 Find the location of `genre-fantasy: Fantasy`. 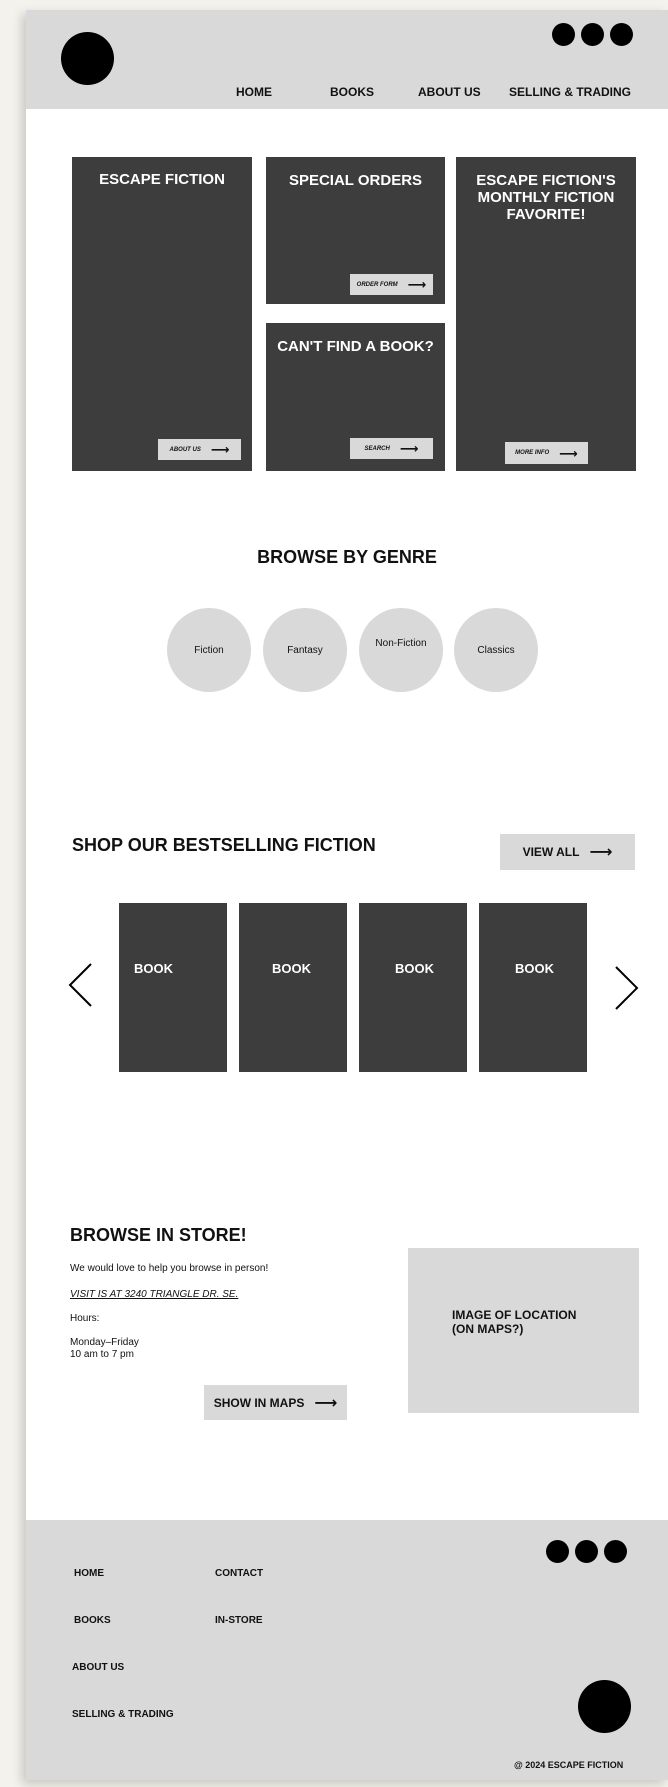

genre-fantasy: Fantasy is located at coordinates (305, 650).